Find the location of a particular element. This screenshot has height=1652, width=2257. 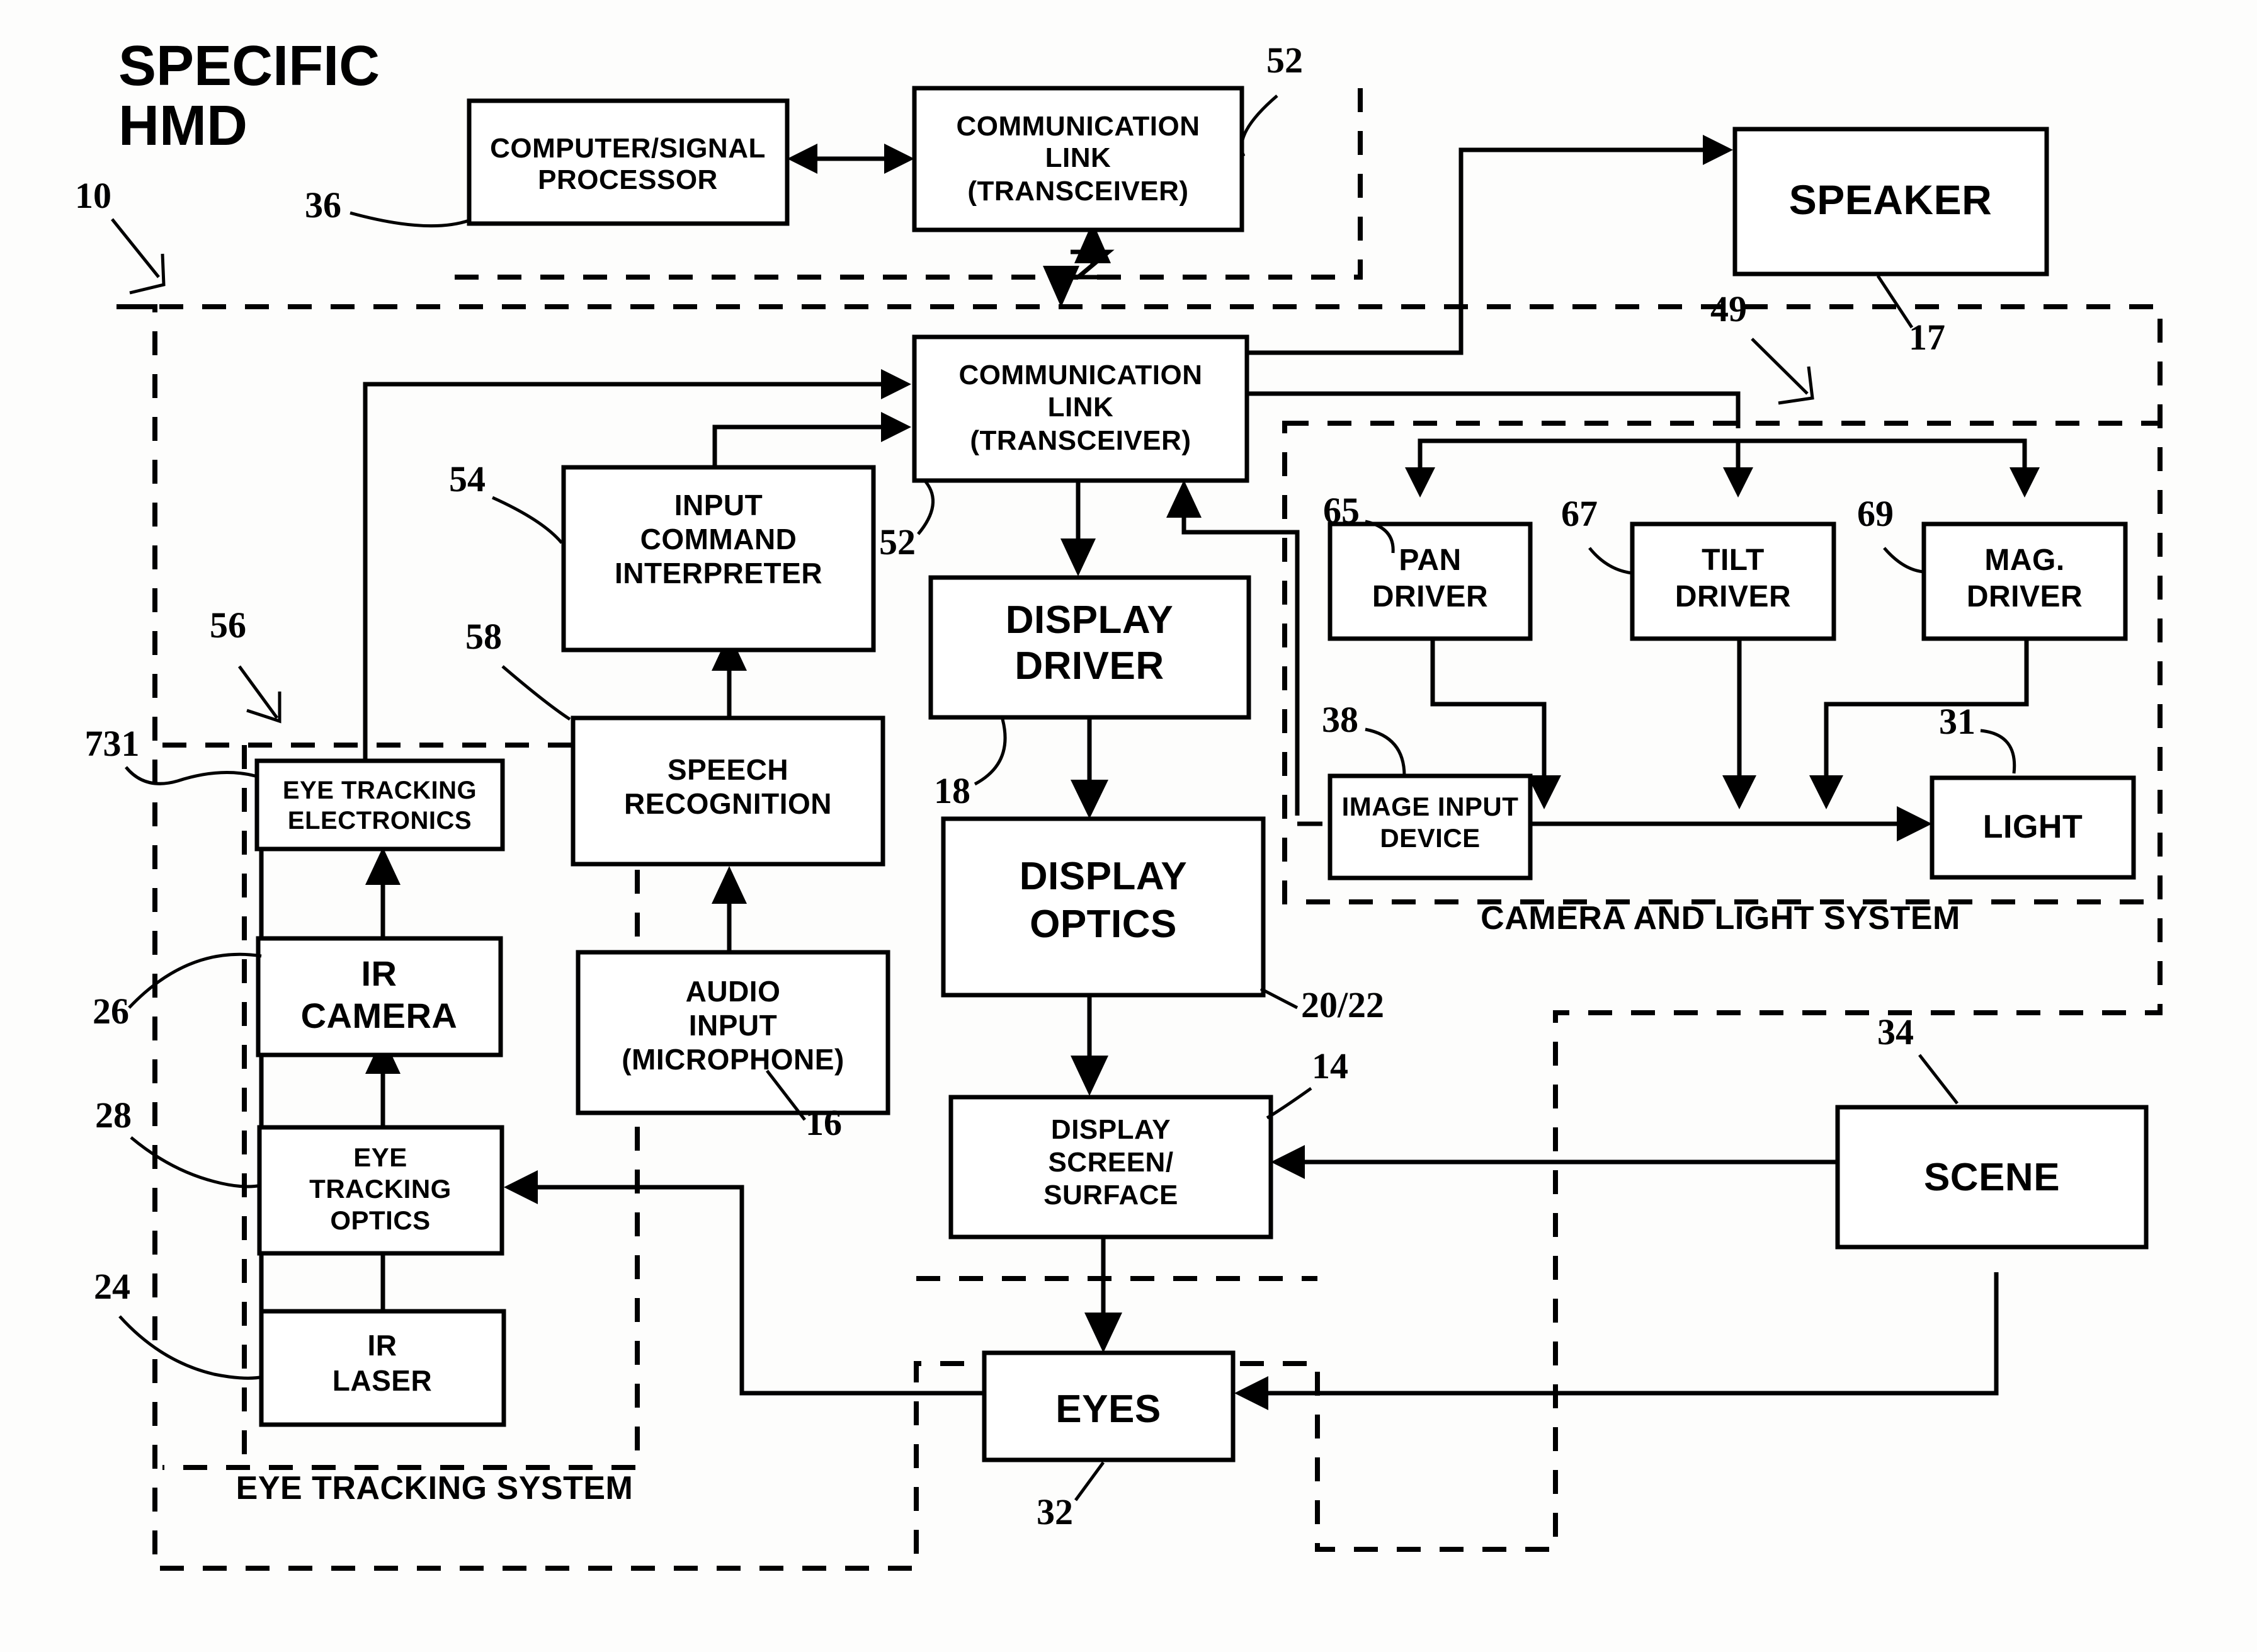

comm-link-top-line2: LINK is located at coordinates (1078, 158).